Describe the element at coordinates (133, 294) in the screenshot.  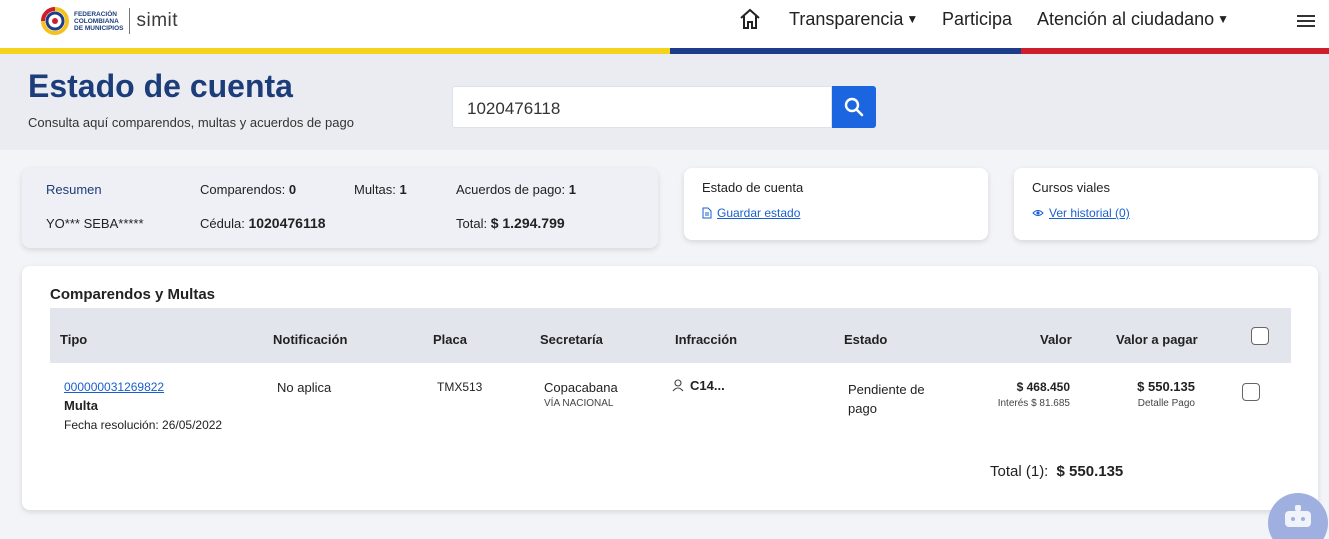
I see `section-title: Comparendos y Multas` at that location.